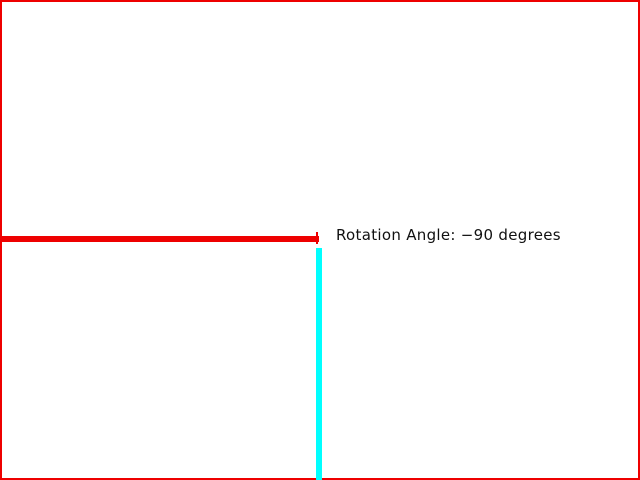 Image resolution: width=640 pixels, height=480 pixels. I want to click on rotation-angle-label: Rotation Angle: −90 degrees, so click(448, 235).